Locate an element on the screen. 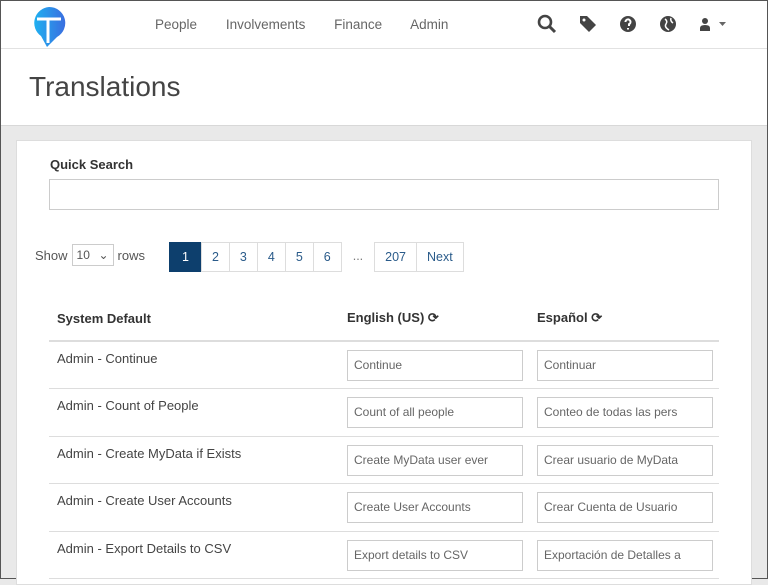  table-row: Admin - Continue Continue Continuar is located at coordinates (384, 365).